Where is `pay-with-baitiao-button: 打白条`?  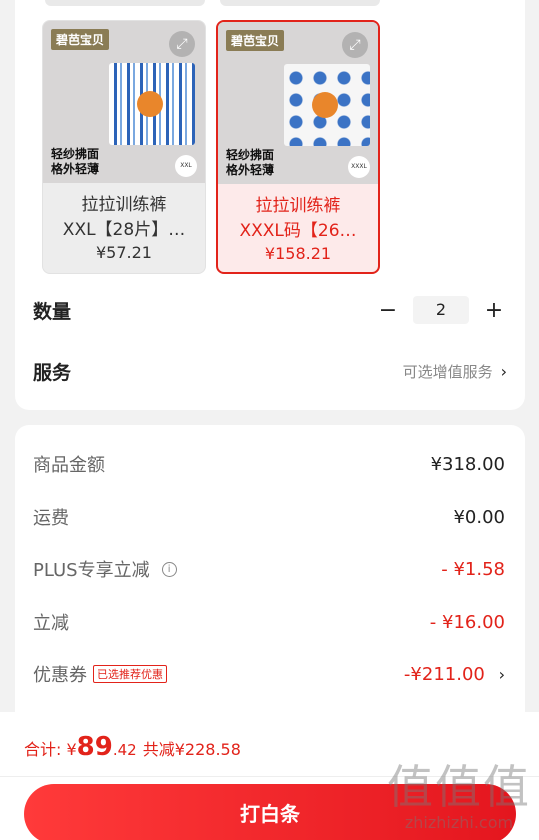
pay-with-baitiao-button: 打白条 is located at coordinates (270, 812).